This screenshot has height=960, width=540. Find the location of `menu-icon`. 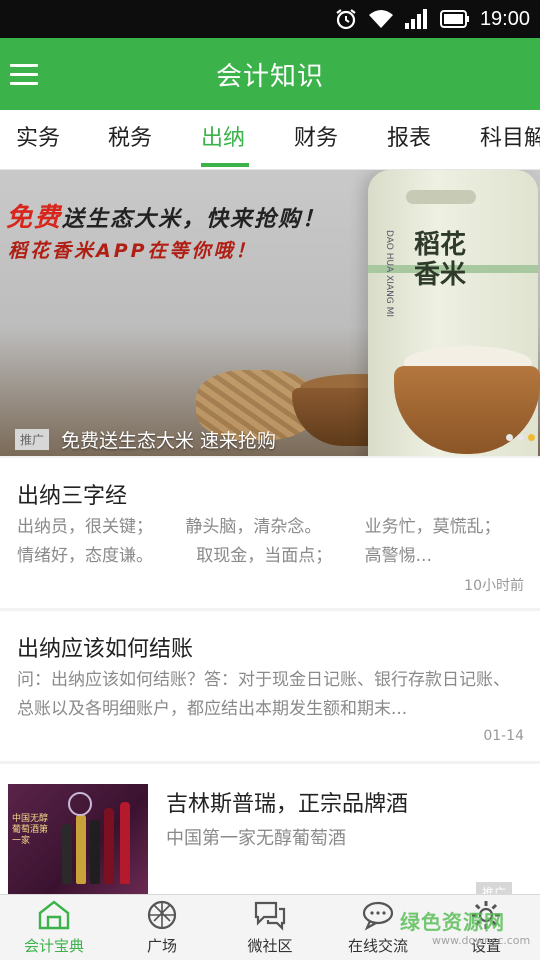

menu-icon is located at coordinates (24, 74).